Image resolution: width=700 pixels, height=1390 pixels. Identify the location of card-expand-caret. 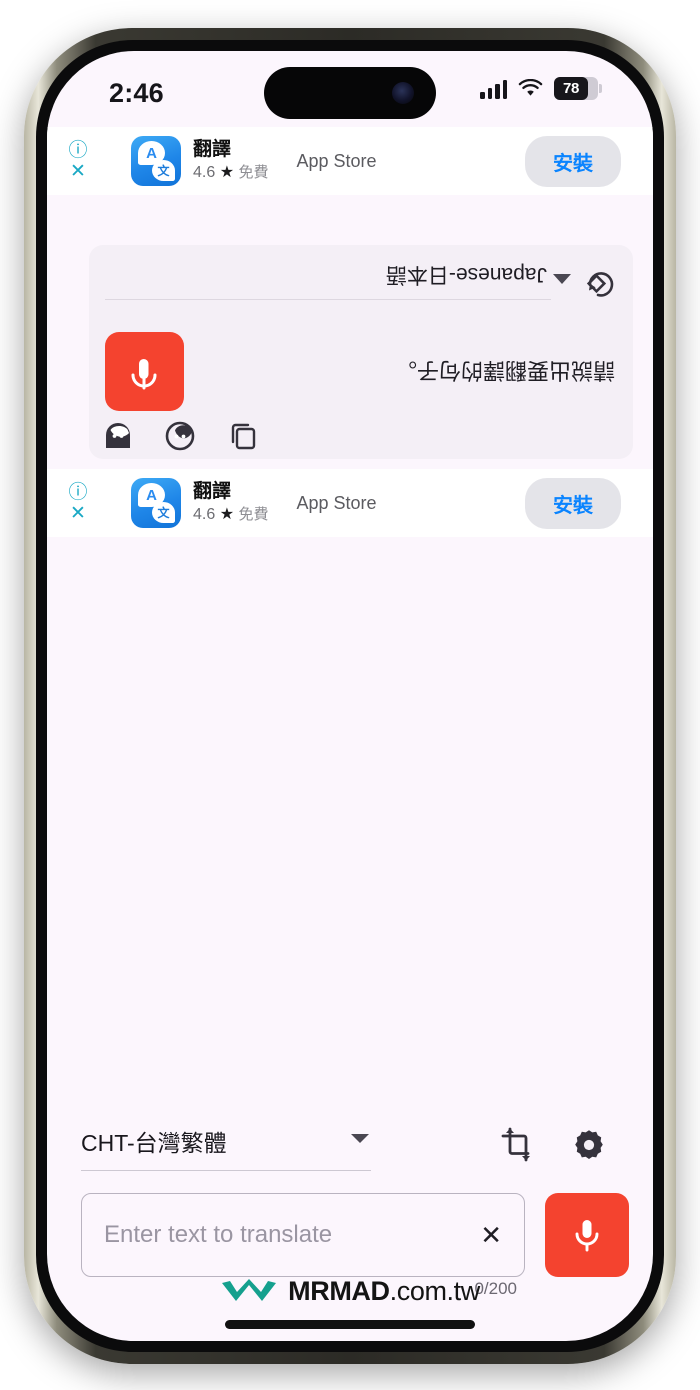
(562, 277).